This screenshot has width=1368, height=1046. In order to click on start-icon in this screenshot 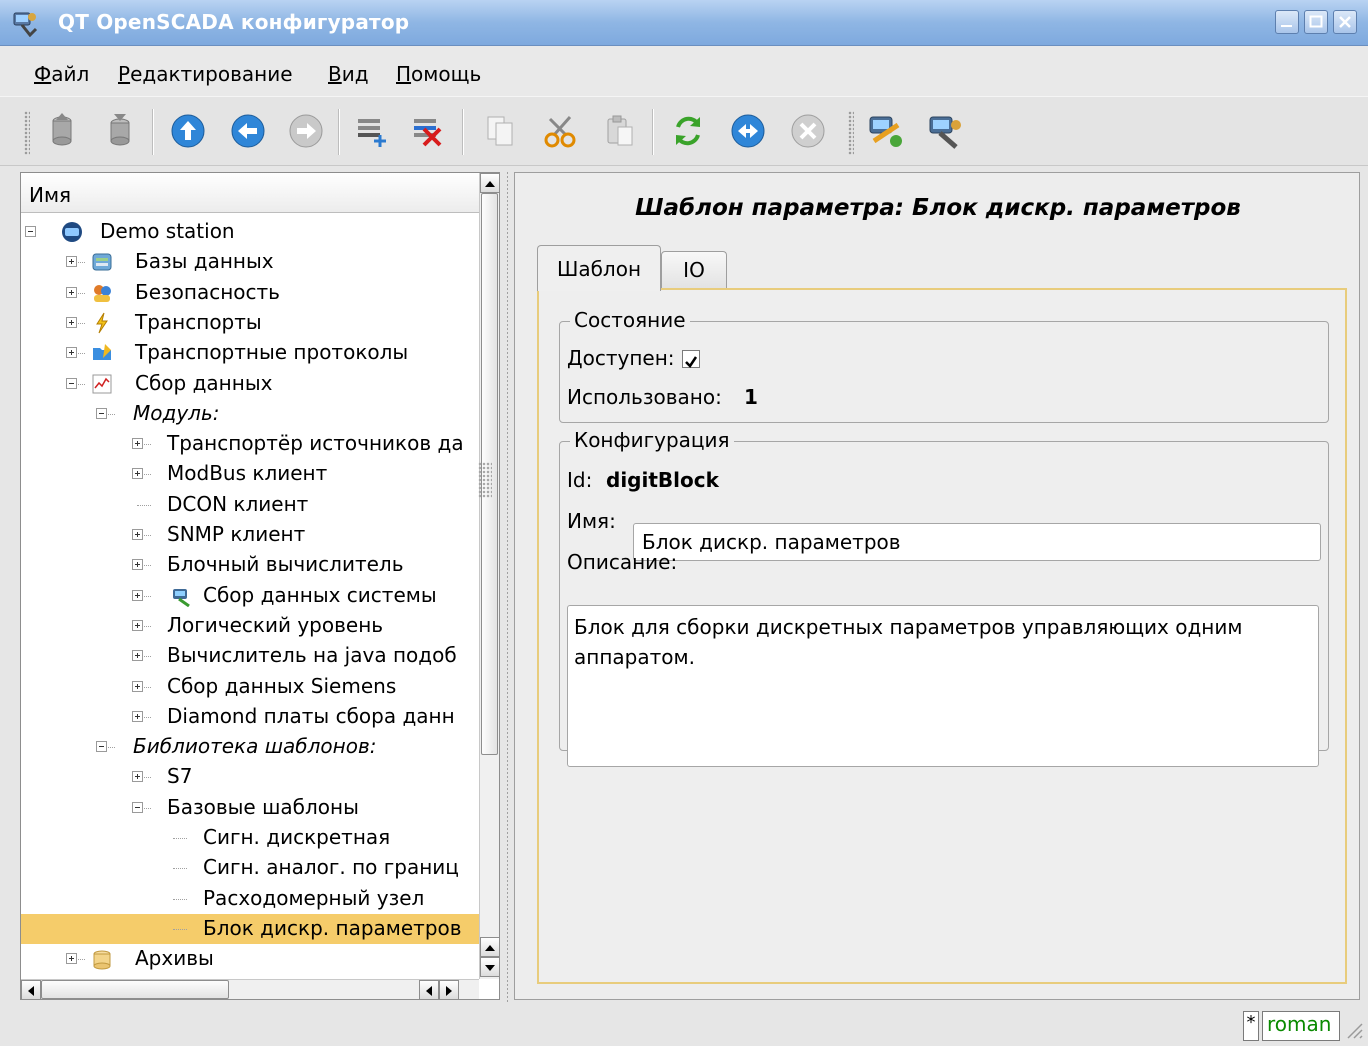, I will do `click(748, 131)`.